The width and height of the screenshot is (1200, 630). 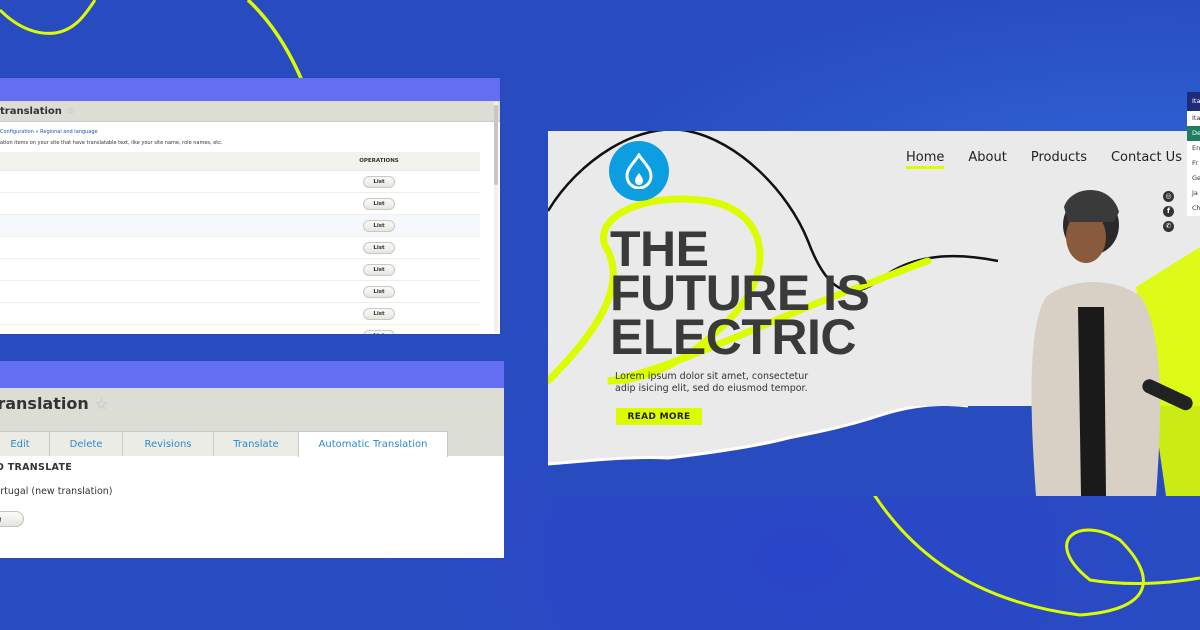 What do you see at coordinates (256, 443) in the screenshot?
I see `tab-translate: Translate` at bounding box center [256, 443].